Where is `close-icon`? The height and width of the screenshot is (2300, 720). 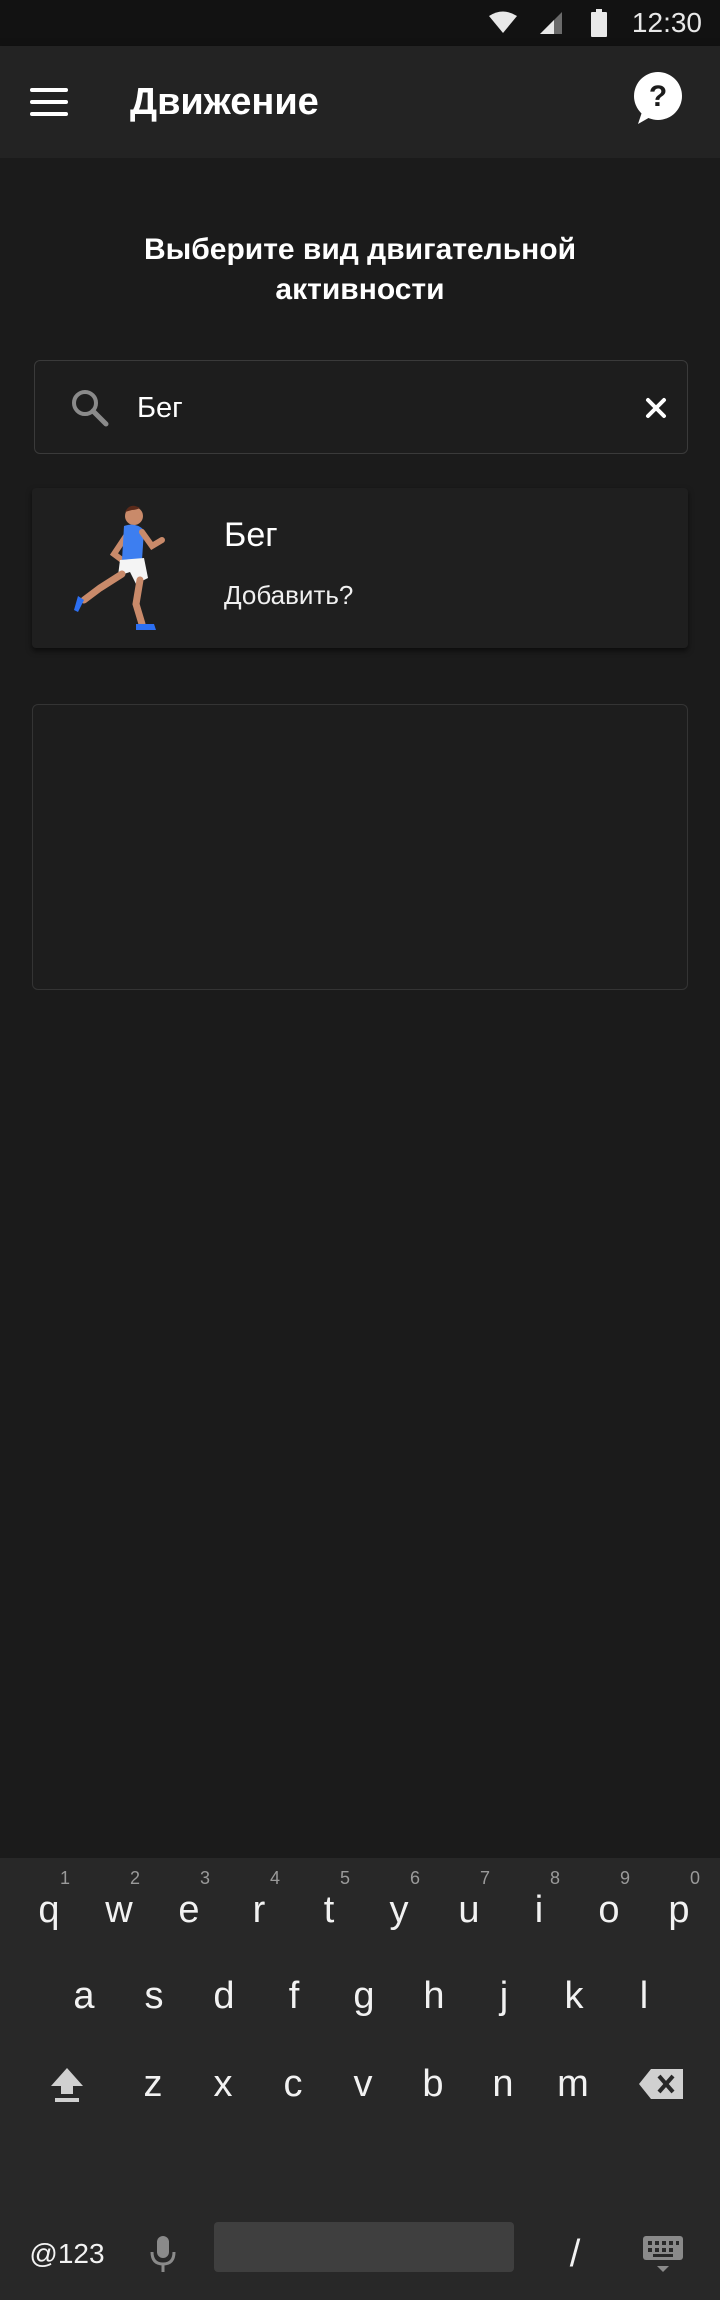 close-icon is located at coordinates (656, 408).